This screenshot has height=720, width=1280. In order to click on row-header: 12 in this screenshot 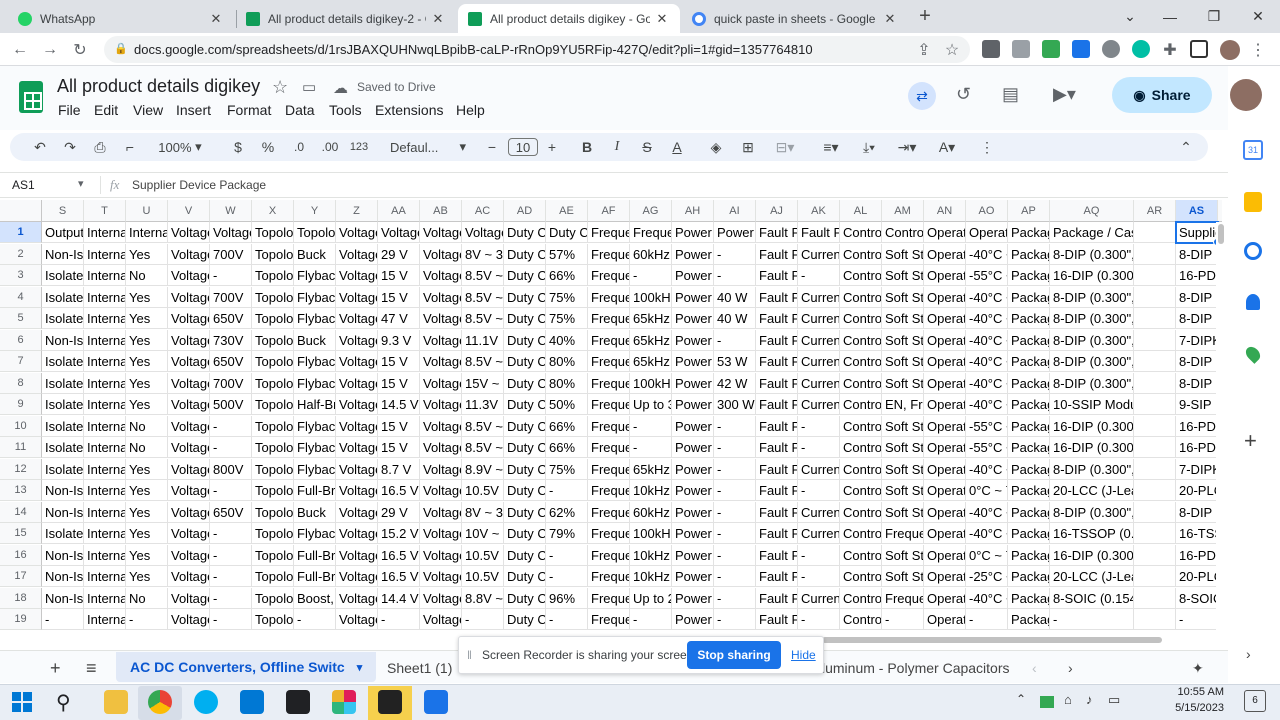, I will do `click(21, 469)`.